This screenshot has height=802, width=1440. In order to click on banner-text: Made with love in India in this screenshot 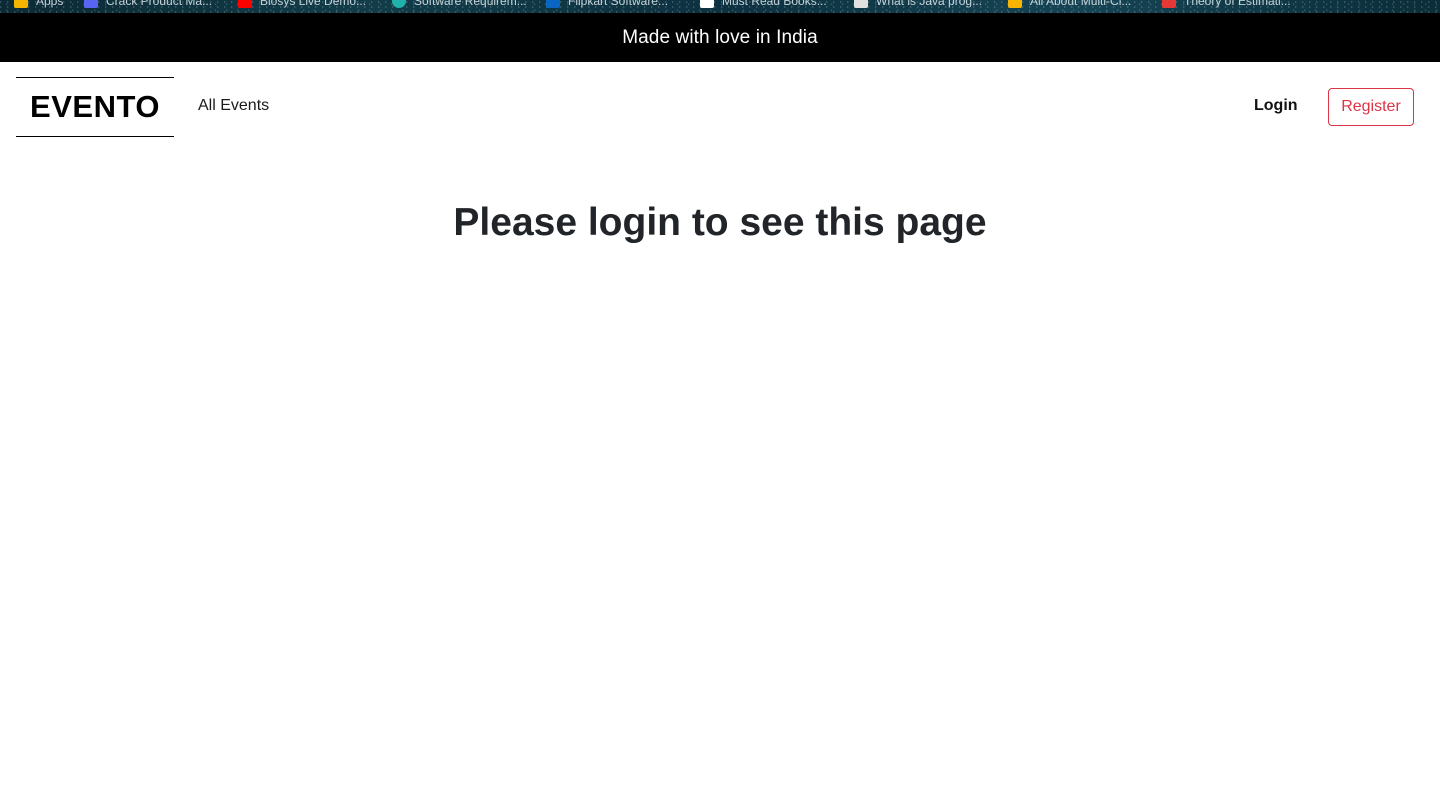, I will do `click(720, 37)`.